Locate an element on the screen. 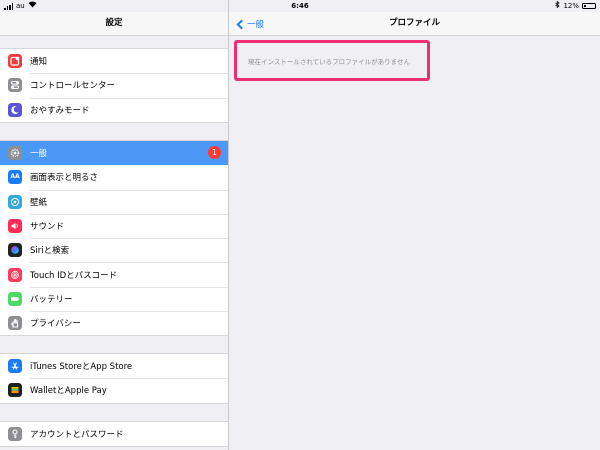  detail-nav-bar: プロファイル 一般 is located at coordinates (414, 24).